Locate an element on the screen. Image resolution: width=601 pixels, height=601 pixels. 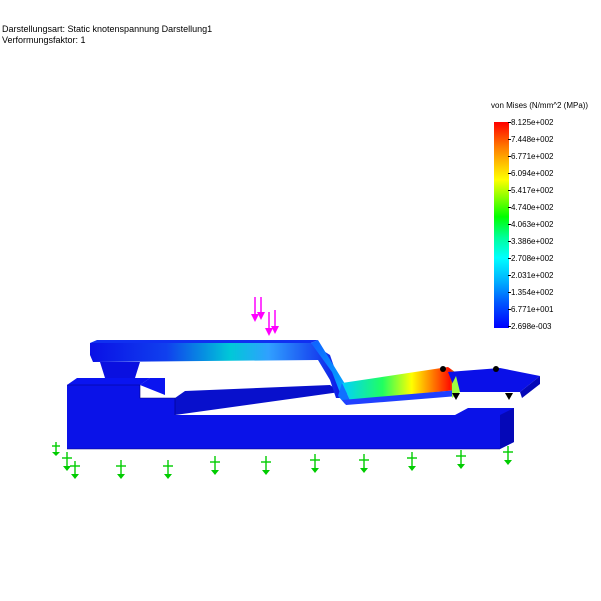
load-arrows-icon is located at coordinates (265, 316).